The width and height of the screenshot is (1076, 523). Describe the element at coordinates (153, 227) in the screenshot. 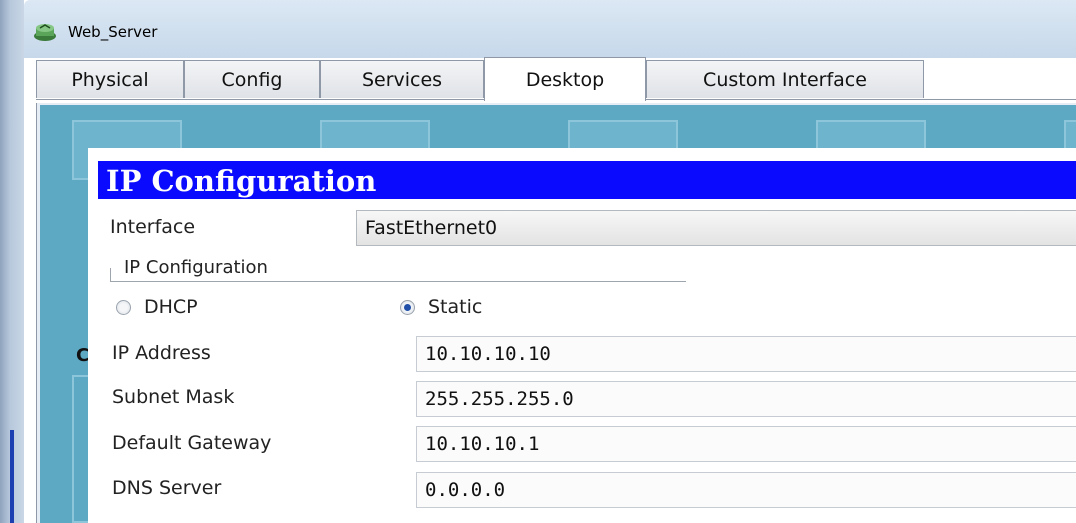

I see `interface-label: Interface` at that location.